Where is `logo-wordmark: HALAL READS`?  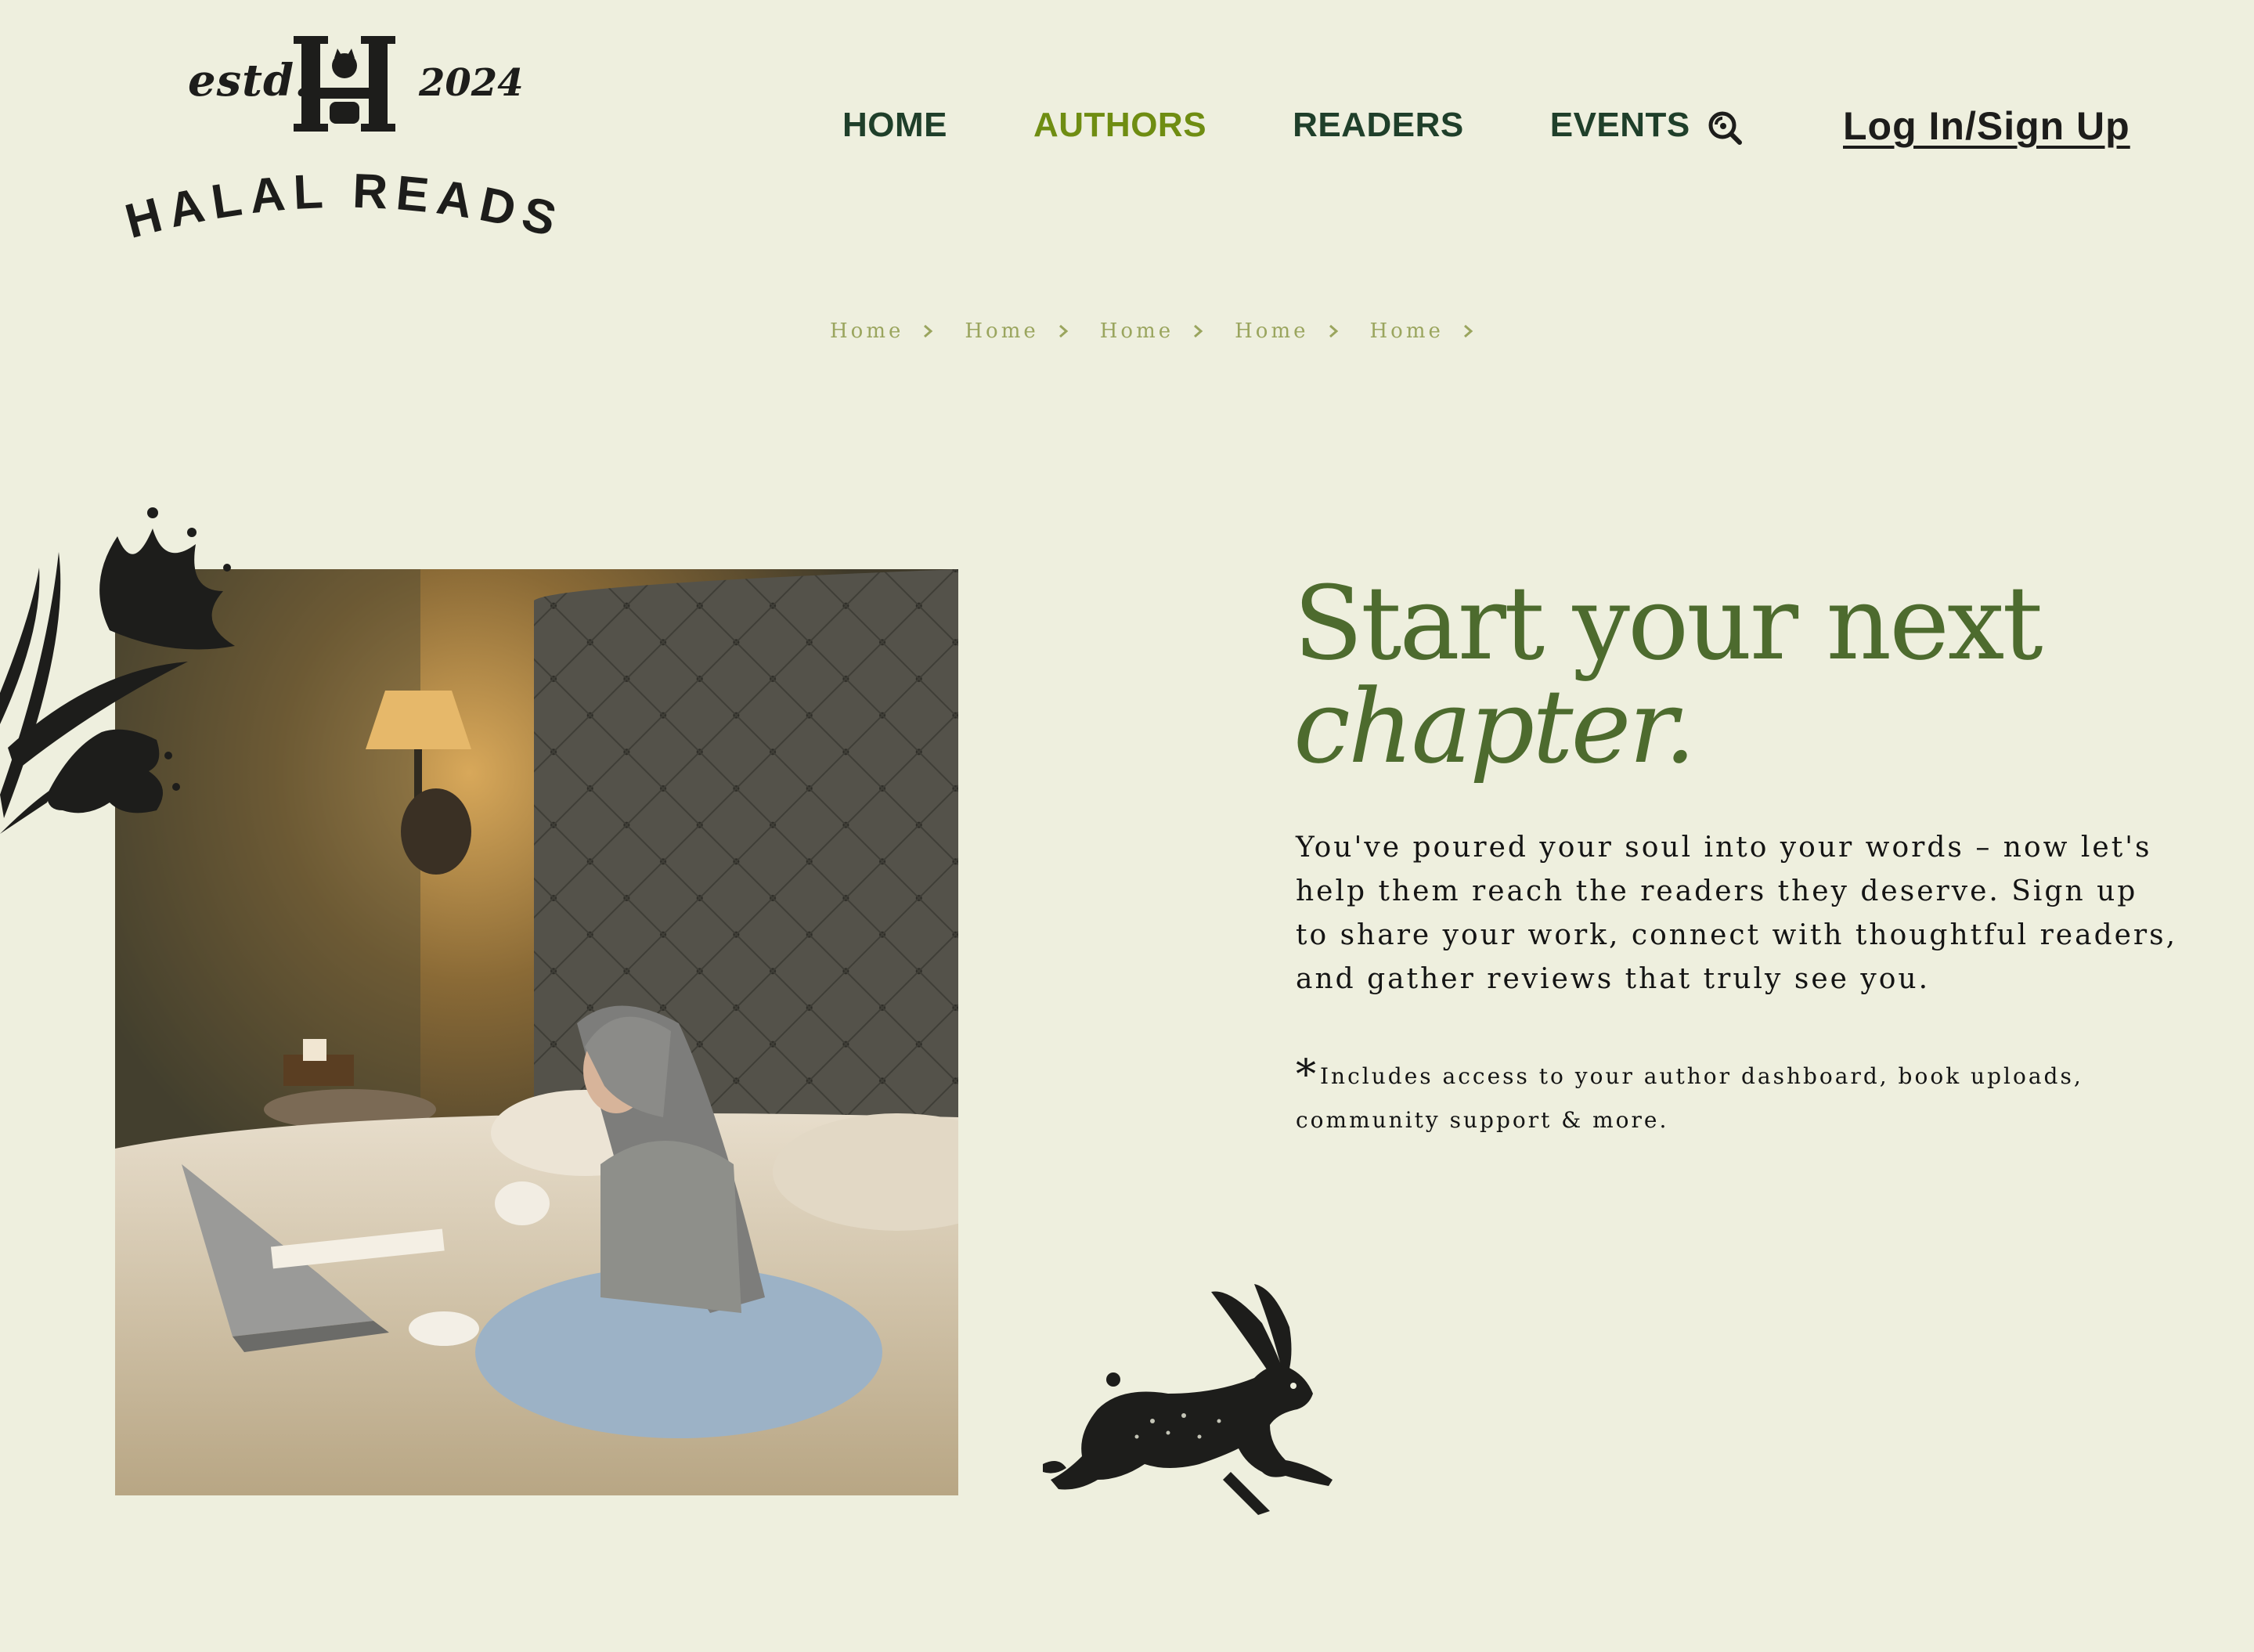 logo-wordmark: HALAL READS is located at coordinates (345, 206).